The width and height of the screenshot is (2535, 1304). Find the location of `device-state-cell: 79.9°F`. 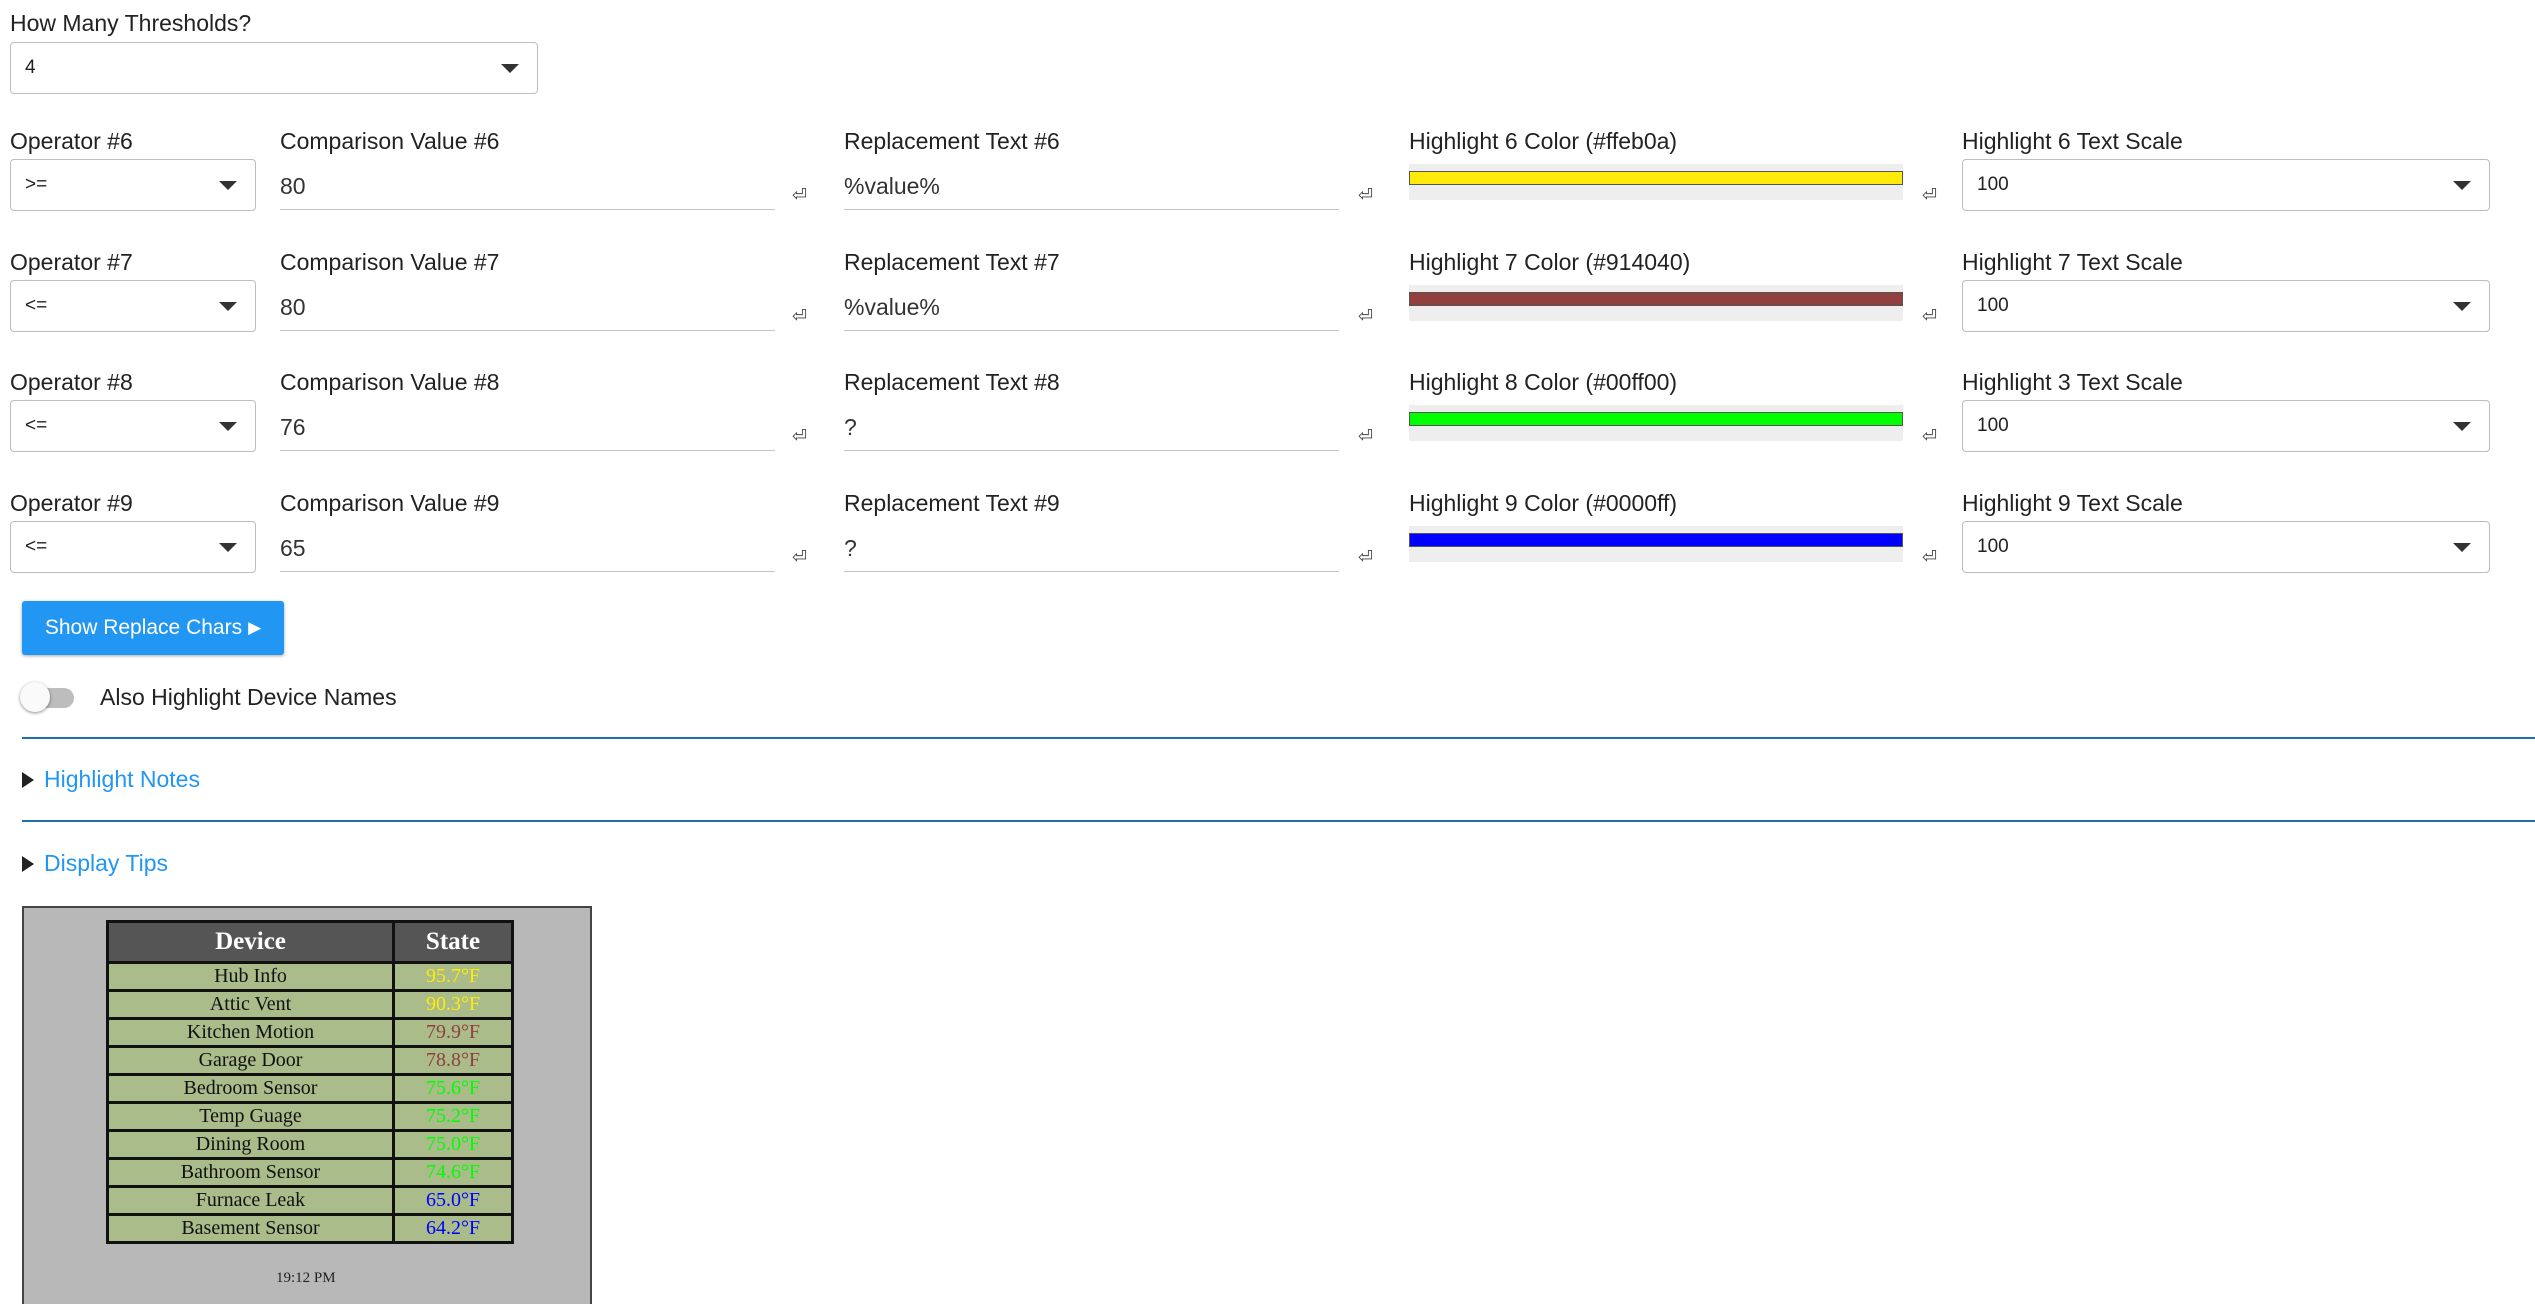

device-state-cell: 79.9°F is located at coordinates (453, 1032).